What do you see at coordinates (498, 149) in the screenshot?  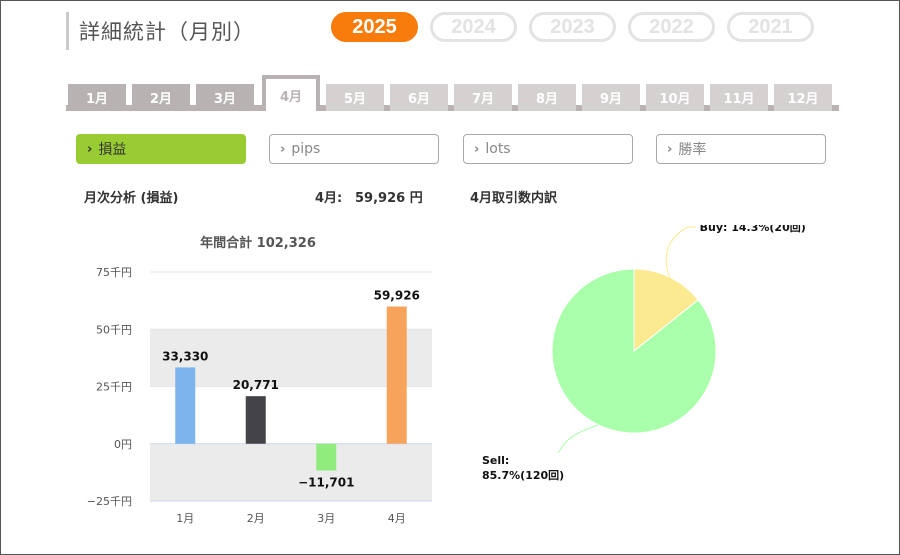 I see `metric-button-label: lots` at bounding box center [498, 149].